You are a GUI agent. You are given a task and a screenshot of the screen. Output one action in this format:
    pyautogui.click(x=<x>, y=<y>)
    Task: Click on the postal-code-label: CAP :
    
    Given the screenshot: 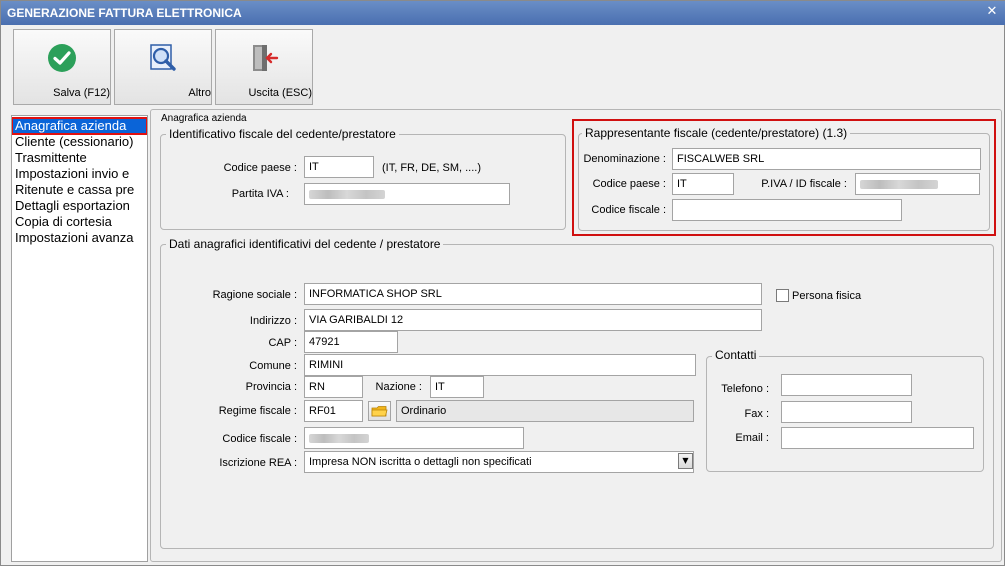 What is the action you would take?
    pyautogui.click(x=282, y=343)
    